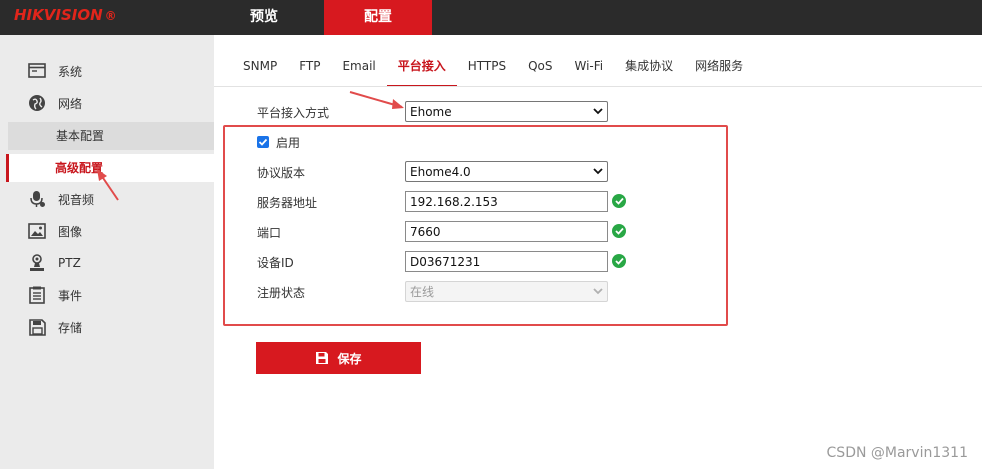 The image size is (982, 469). Describe the element at coordinates (269, 233) in the screenshot. I see `port-label: 端口` at that location.